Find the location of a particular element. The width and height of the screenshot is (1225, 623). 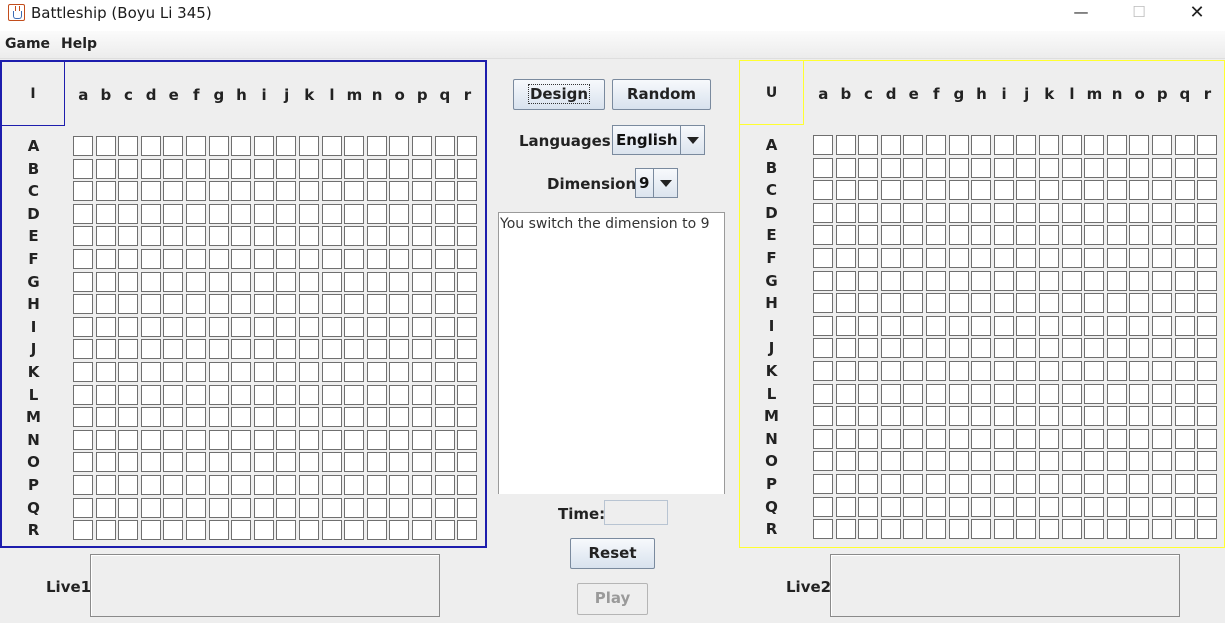

language-select: English is located at coordinates (658, 140).